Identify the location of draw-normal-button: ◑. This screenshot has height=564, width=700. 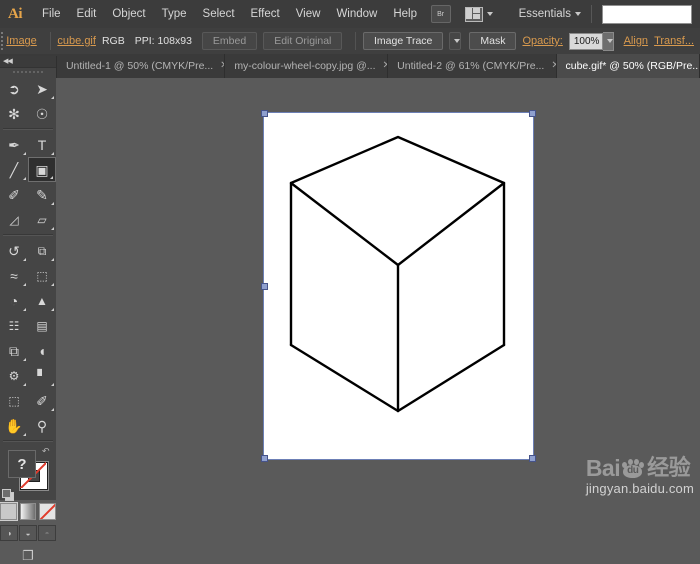
(9, 533).